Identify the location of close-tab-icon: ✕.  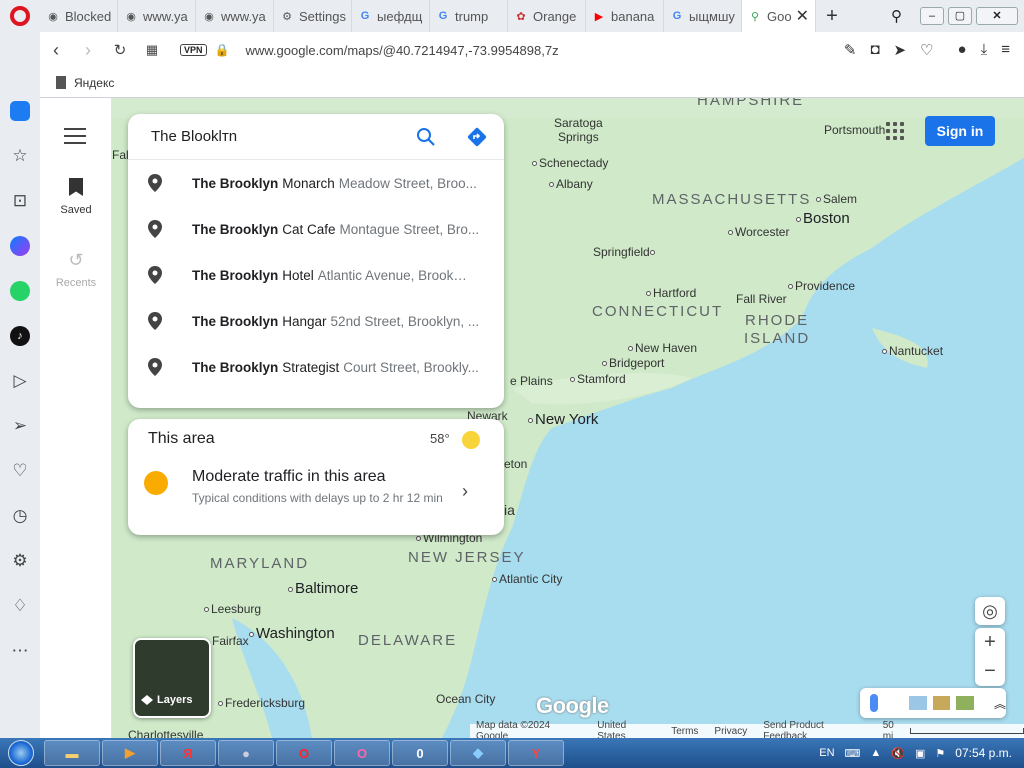
(802, 16).